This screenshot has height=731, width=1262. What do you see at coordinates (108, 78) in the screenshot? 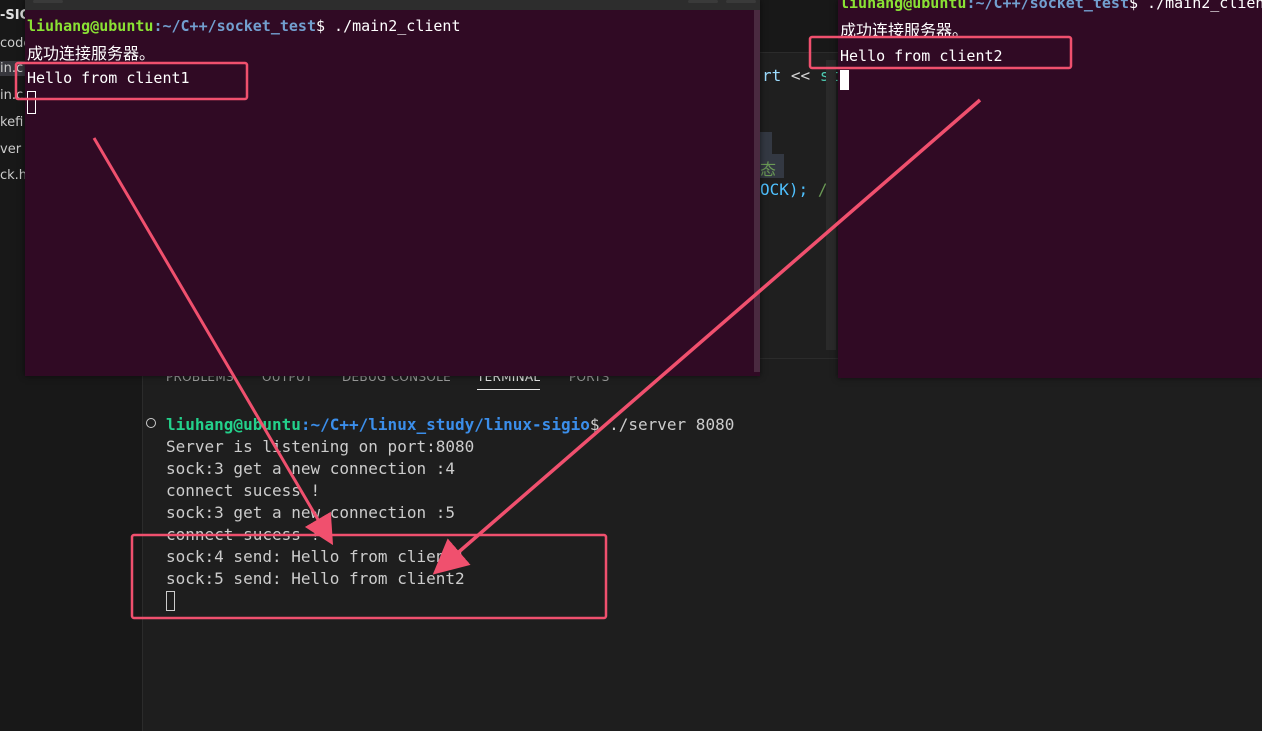
I see `client1-sent-msg: Hello from client1` at bounding box center [108, 78].